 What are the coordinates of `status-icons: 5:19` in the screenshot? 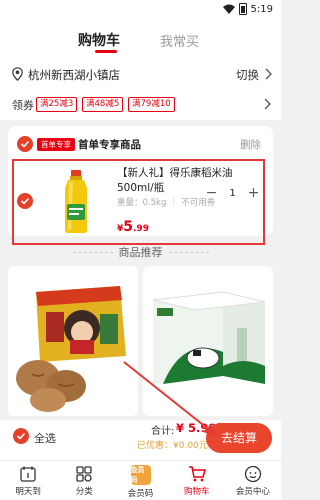 It's located at (247, 9).